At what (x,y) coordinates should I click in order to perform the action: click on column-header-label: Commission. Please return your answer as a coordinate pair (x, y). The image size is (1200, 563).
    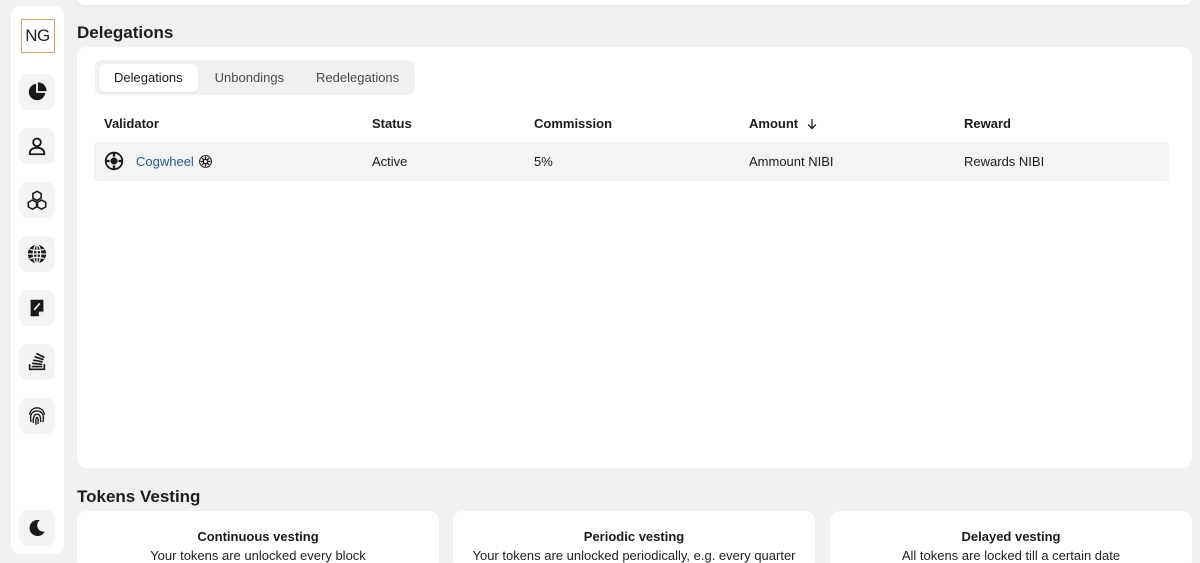
    Looking at the image, I should click on (573, 123).